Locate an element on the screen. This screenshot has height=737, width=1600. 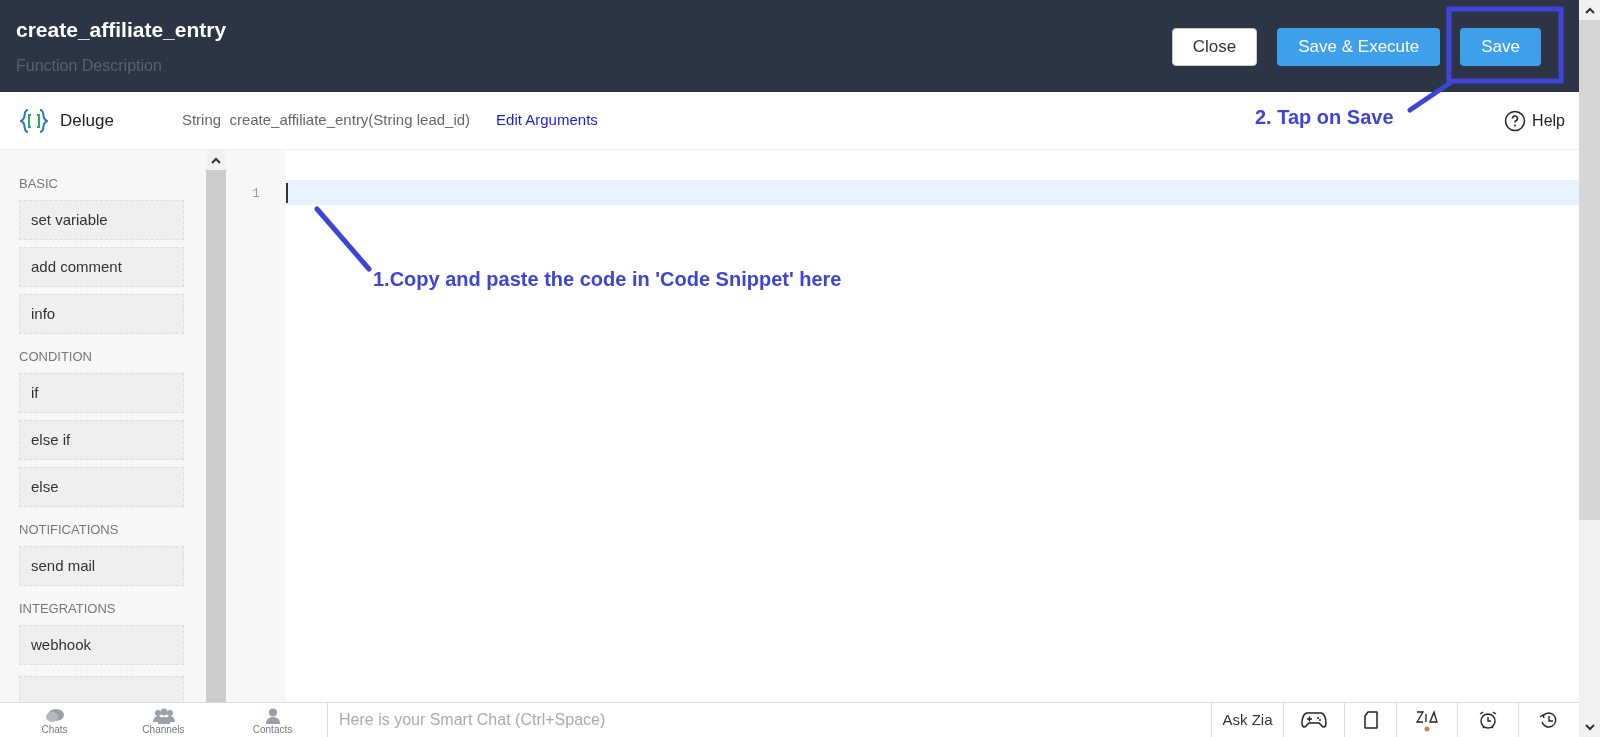
annotation-text: 2. Tap on Save is located at coordinates (1324, 117).